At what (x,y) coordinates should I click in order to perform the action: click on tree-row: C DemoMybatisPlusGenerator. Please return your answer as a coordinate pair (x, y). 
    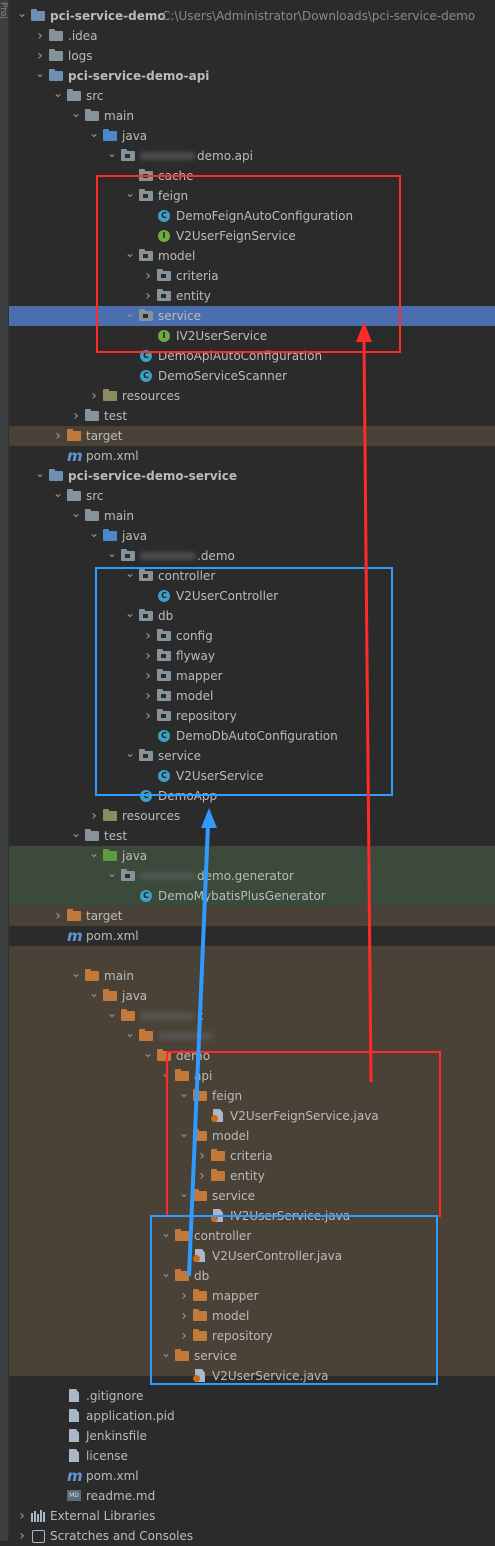
    Looking at the image, I should click on (252, 896).